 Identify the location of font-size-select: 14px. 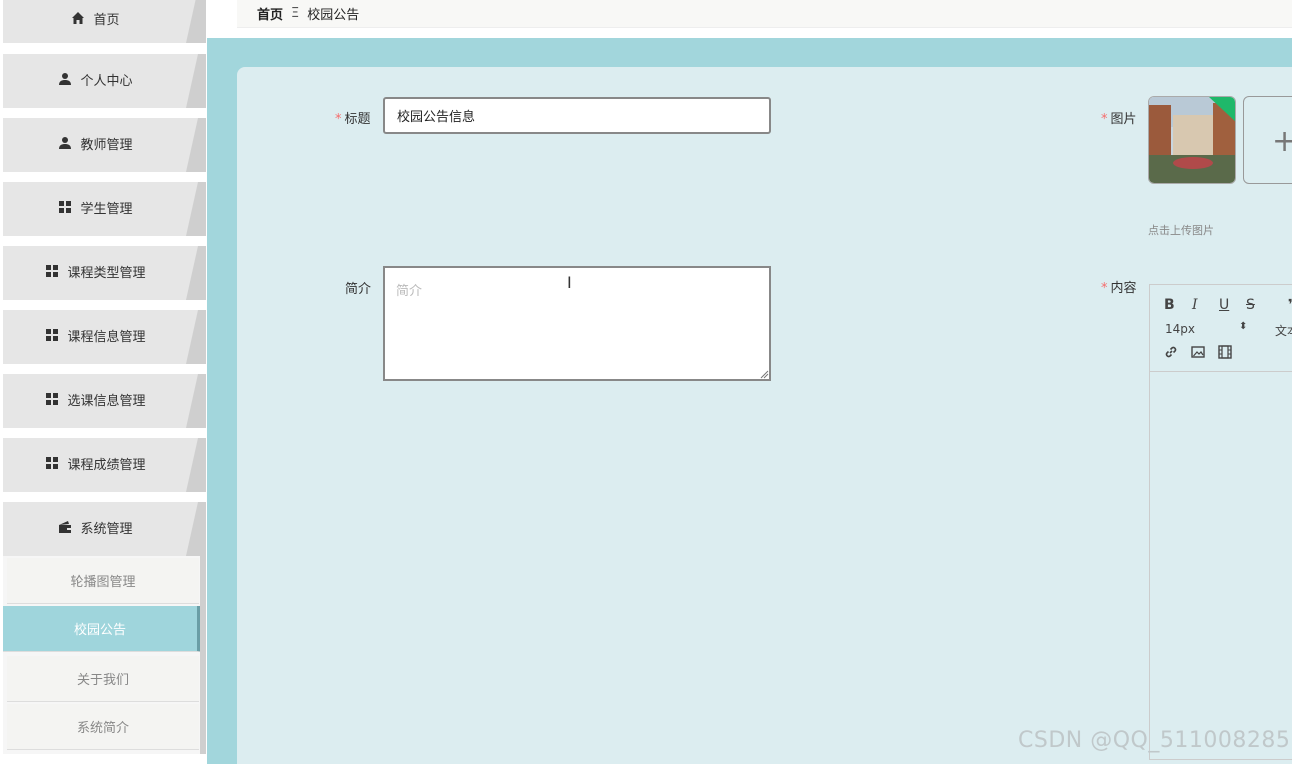
(1180, 329).